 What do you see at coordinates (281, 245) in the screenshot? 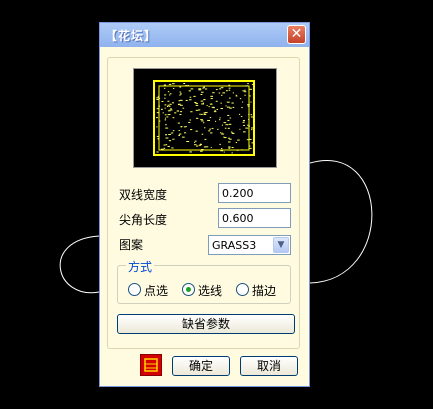
I see `chevron-down-icon: ▼` at bounding box center [281, 245].